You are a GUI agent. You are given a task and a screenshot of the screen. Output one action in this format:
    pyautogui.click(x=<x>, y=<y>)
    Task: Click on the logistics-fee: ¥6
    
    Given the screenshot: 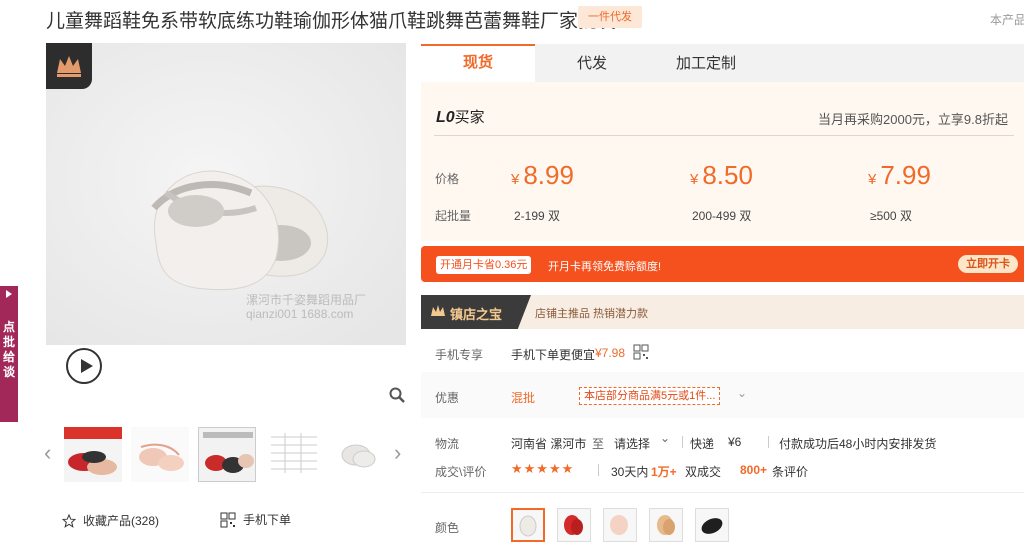 What is the action you would take?
    pyautogui.click(x=735, y=442)
    